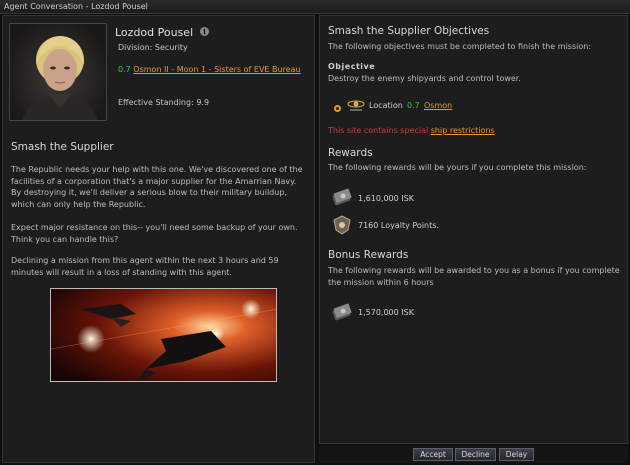 The width and height of the screenshot is (630, 465). I want to click on mission-title: Smash the Supplier, so click(62, 147).